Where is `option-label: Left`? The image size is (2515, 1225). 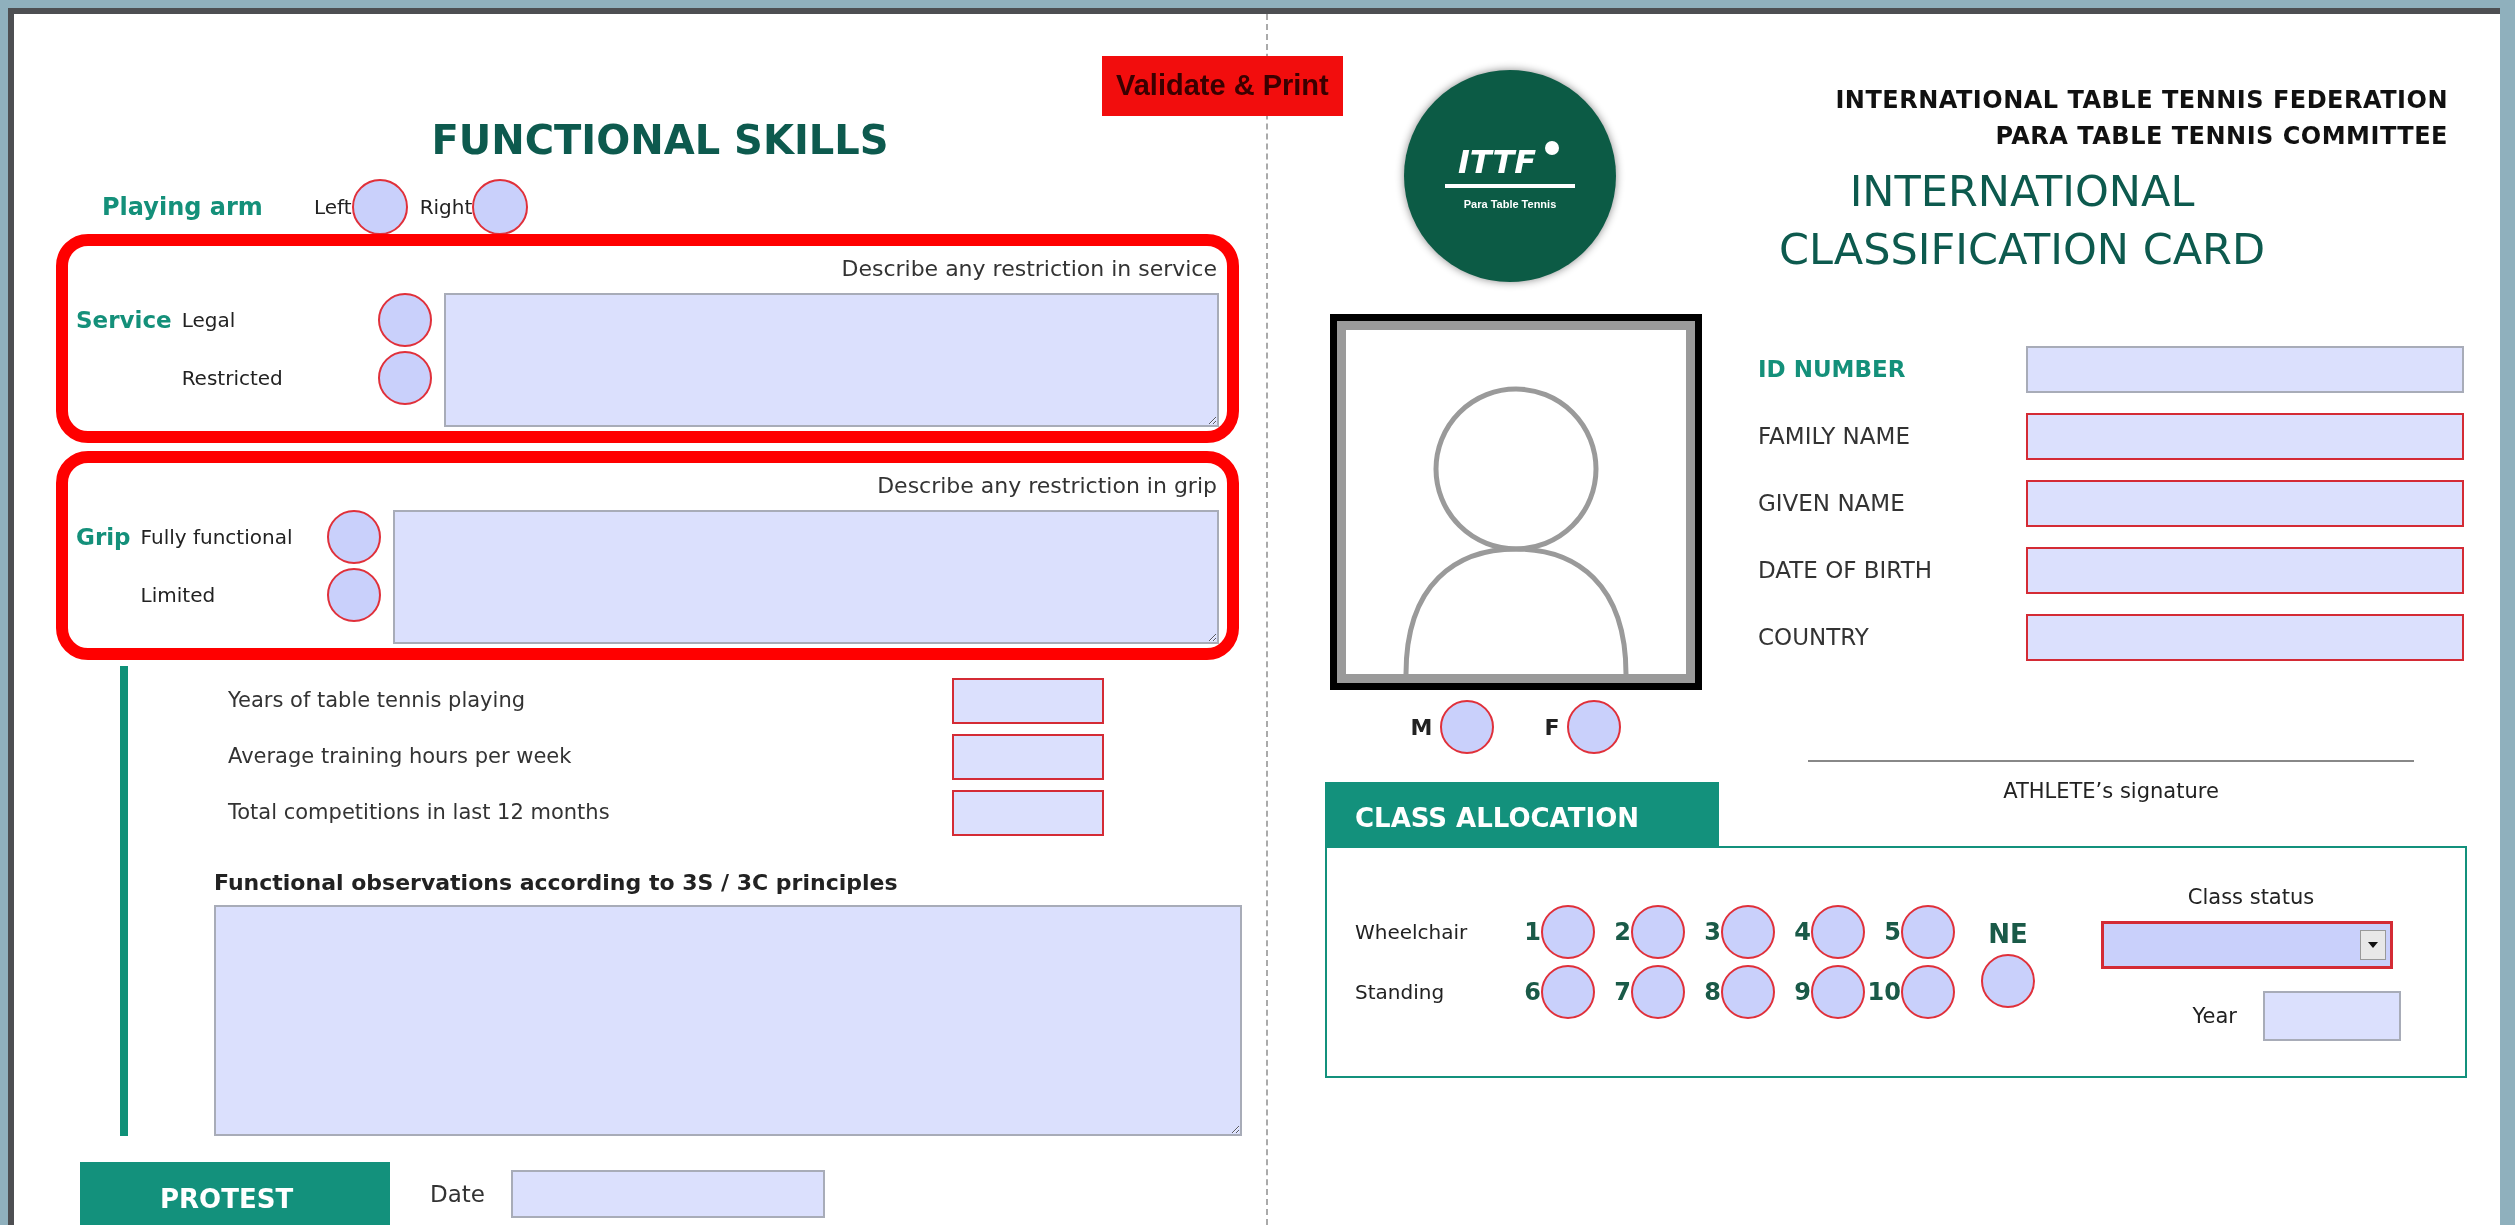
option-label: Left is located at coordinates (333, 207).